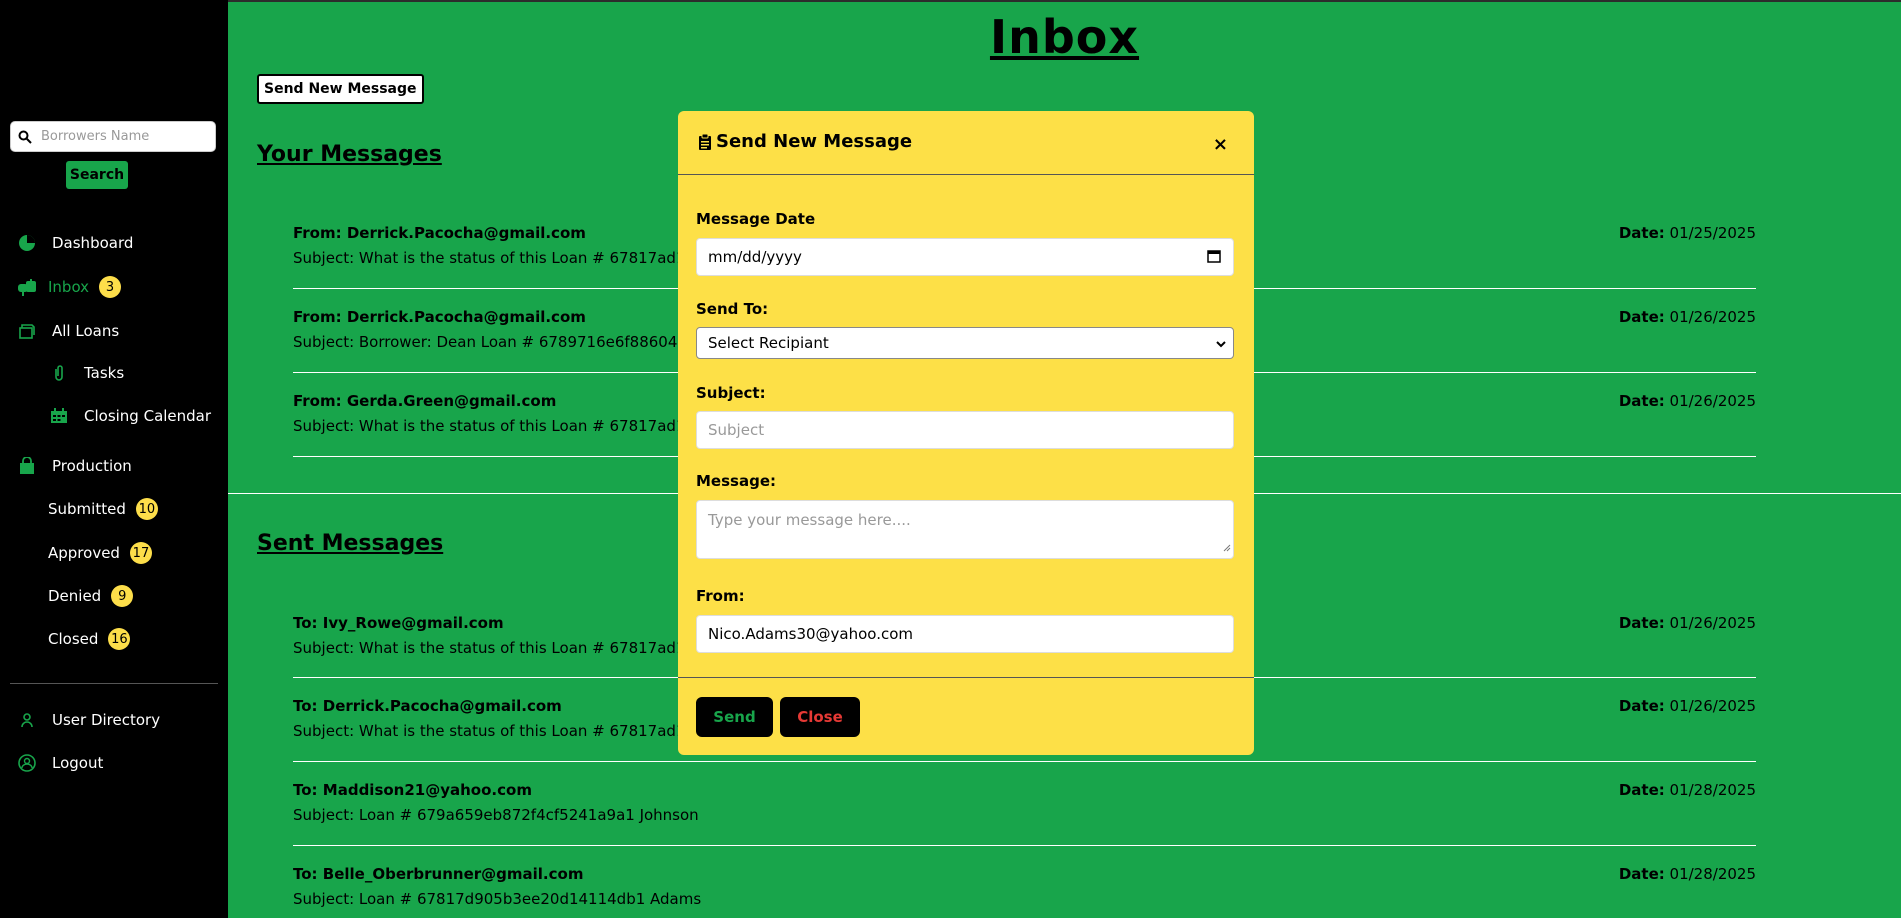 The width and height of the screenshot is (1901, 918). Describe the element at coordinates (100, 553) in the screenshot. I see `sidebar-item-approved: Approved 17` at that location.